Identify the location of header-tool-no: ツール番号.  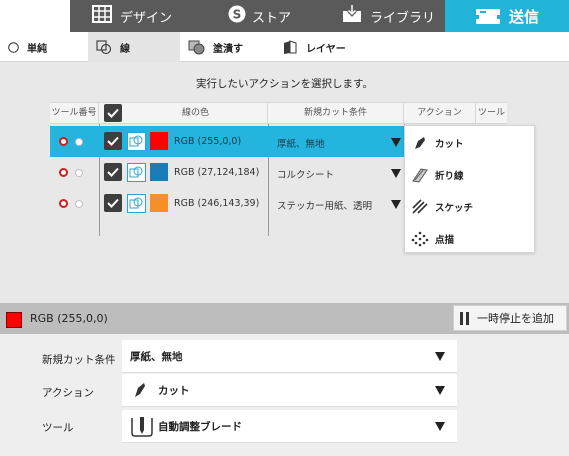
(74, 113).